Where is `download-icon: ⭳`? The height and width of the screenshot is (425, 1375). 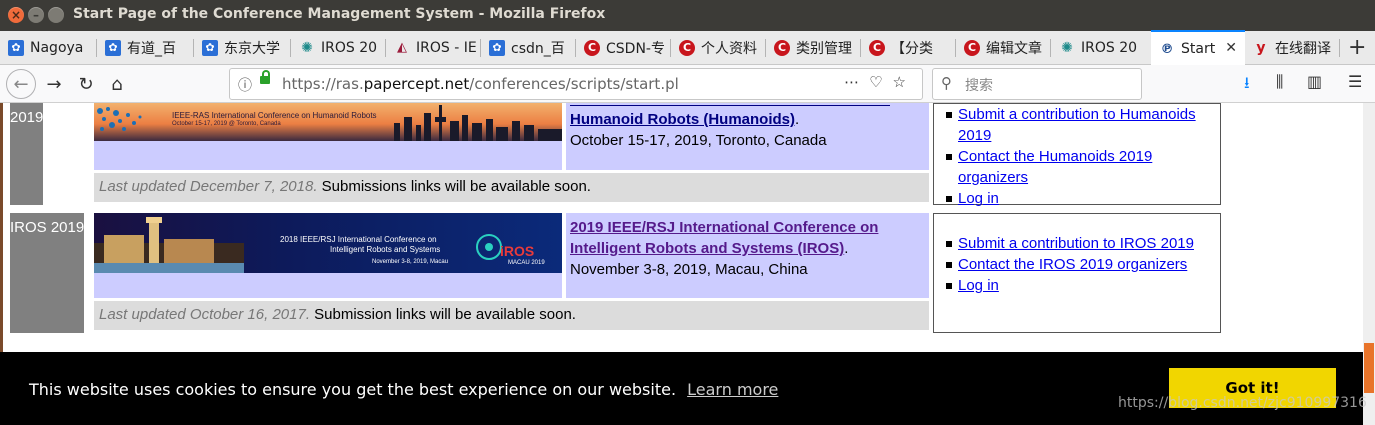 download-icon: ⭳ is located at coordinates (1247, 85).